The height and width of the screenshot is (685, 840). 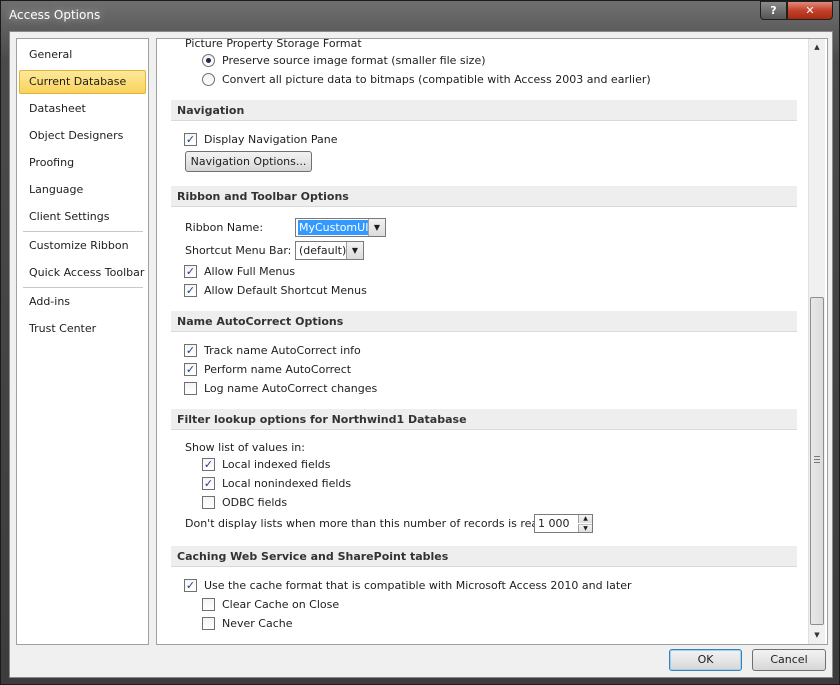 What do you see at coordinates (82, 217) in the screenshot?
I see `sidebar-item-client-settings: Client Settings` at bounding box center [82, 217].